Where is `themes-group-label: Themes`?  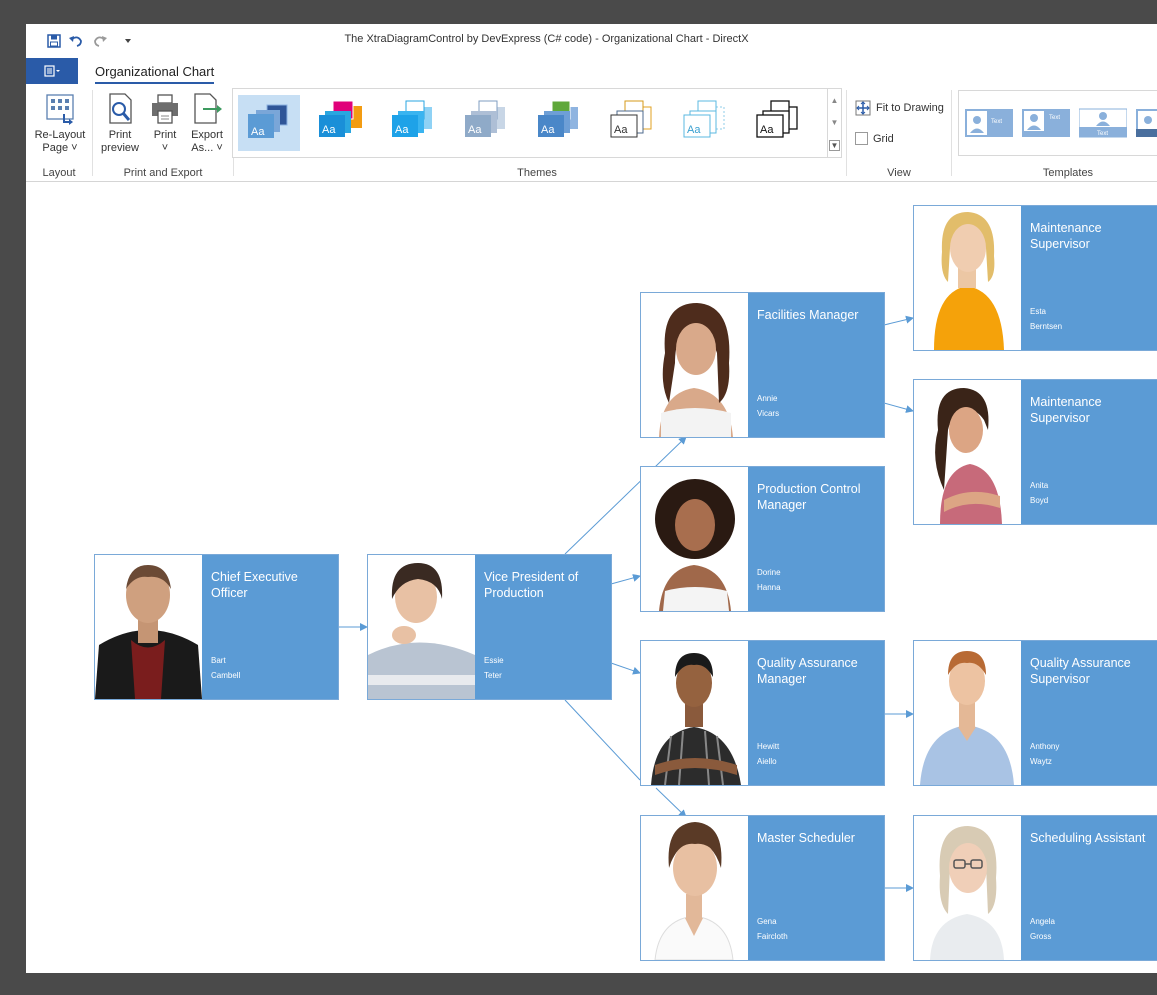 themes-group-label: Themes is located at coordinates (537, 173).